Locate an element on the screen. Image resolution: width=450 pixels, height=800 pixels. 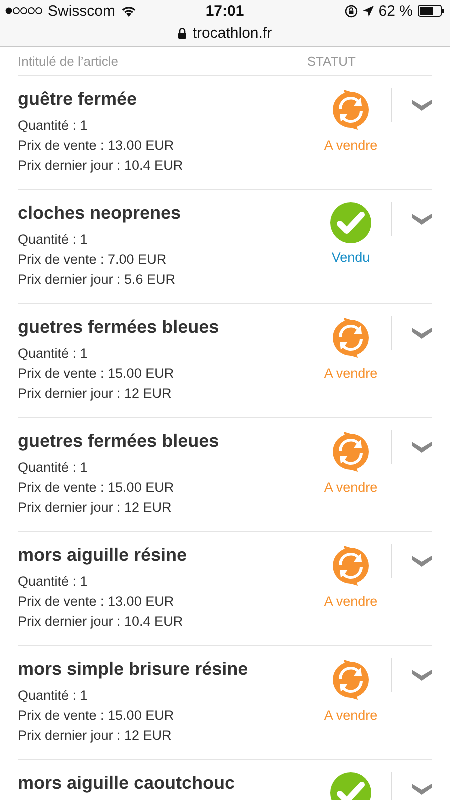
battery-icon is located at coordinates (431, 11).